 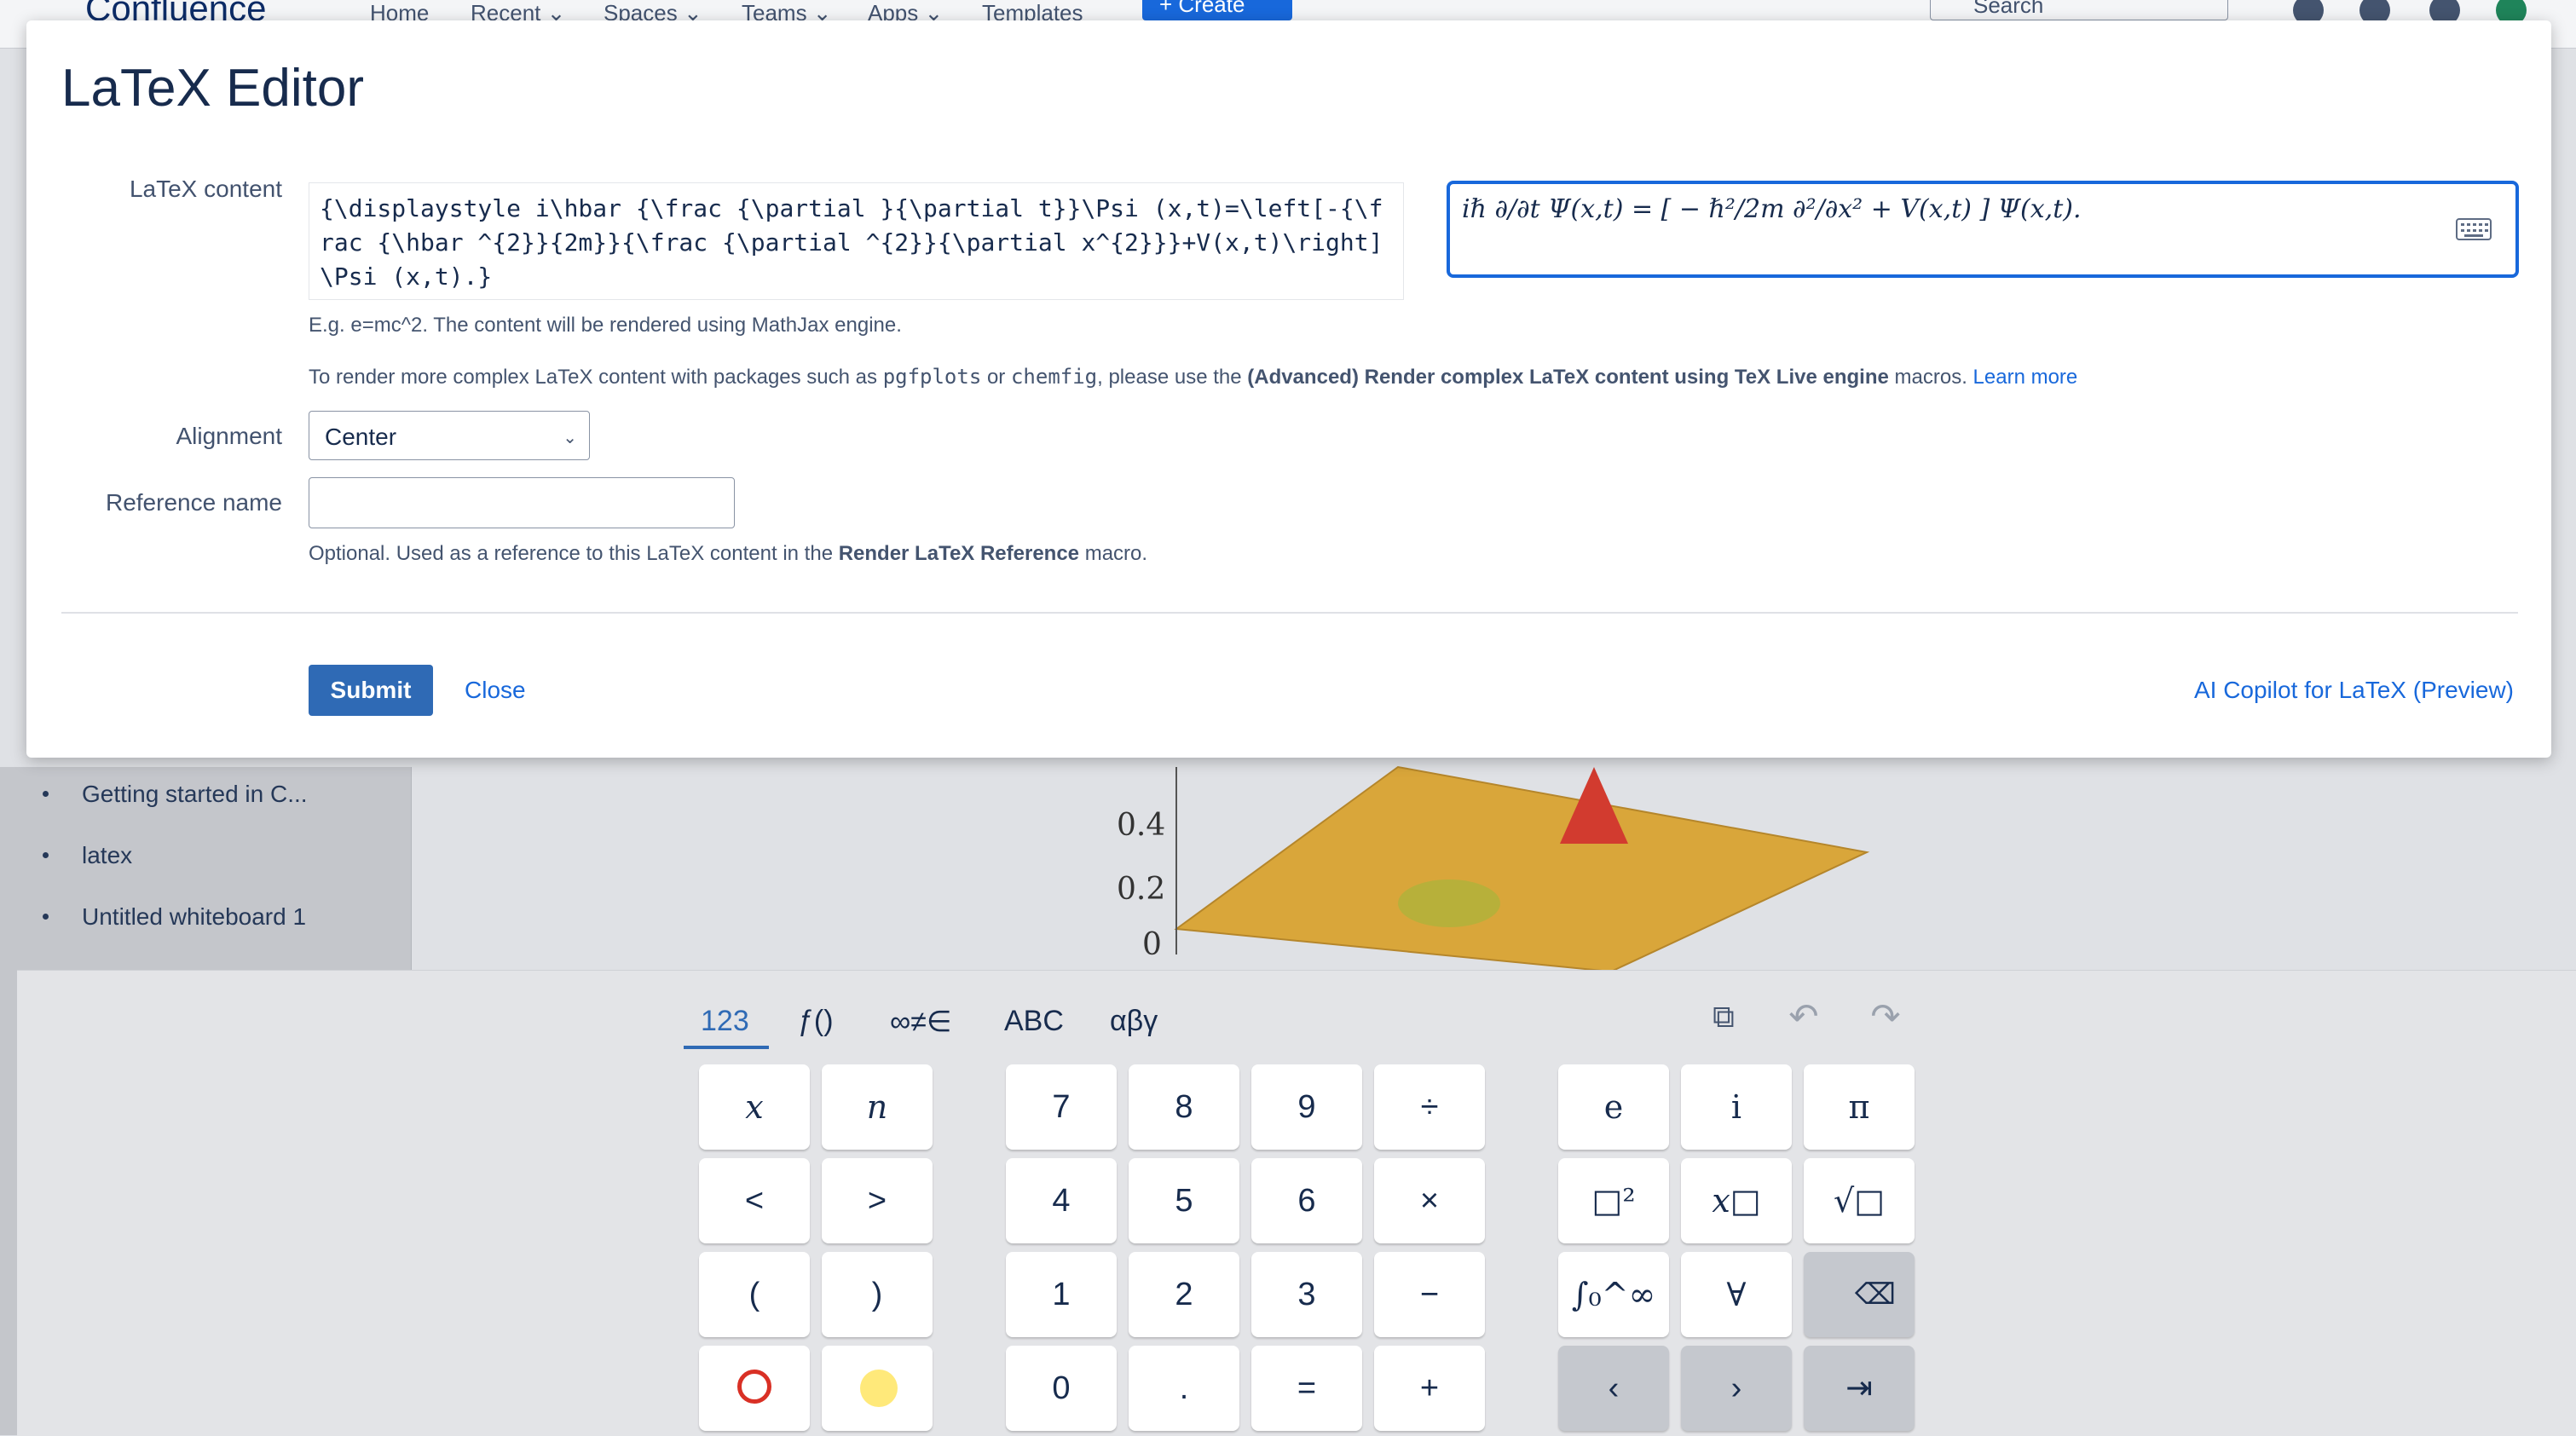 I want to click on key-equals: =, so click(x=1306, y=1388).